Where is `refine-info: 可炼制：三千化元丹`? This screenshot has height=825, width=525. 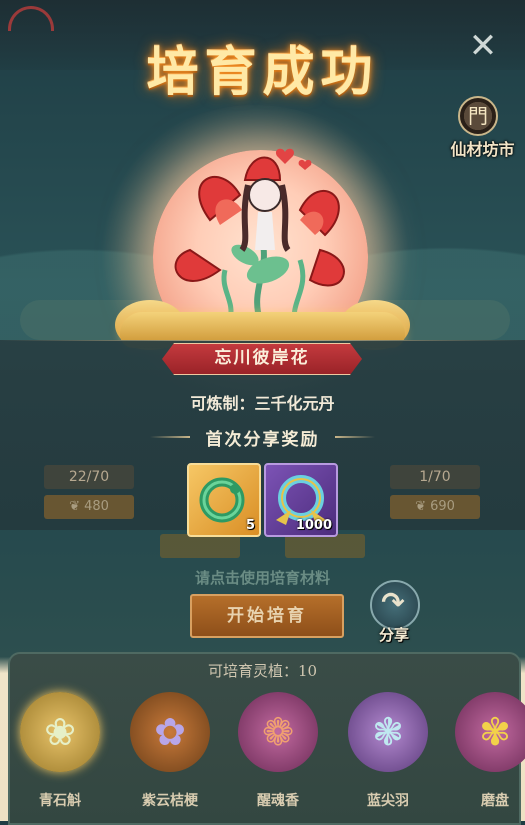 refine-info: 可炼制：三千化元丹 is located at coordinates (262, 403).